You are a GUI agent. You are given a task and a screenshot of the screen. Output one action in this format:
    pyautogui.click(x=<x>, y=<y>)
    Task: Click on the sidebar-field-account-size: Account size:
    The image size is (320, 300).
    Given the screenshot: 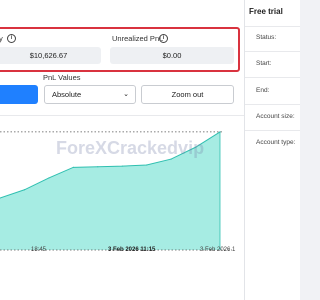 What is the action you would take?
    pyautogui.click(x=275, y=116)
    